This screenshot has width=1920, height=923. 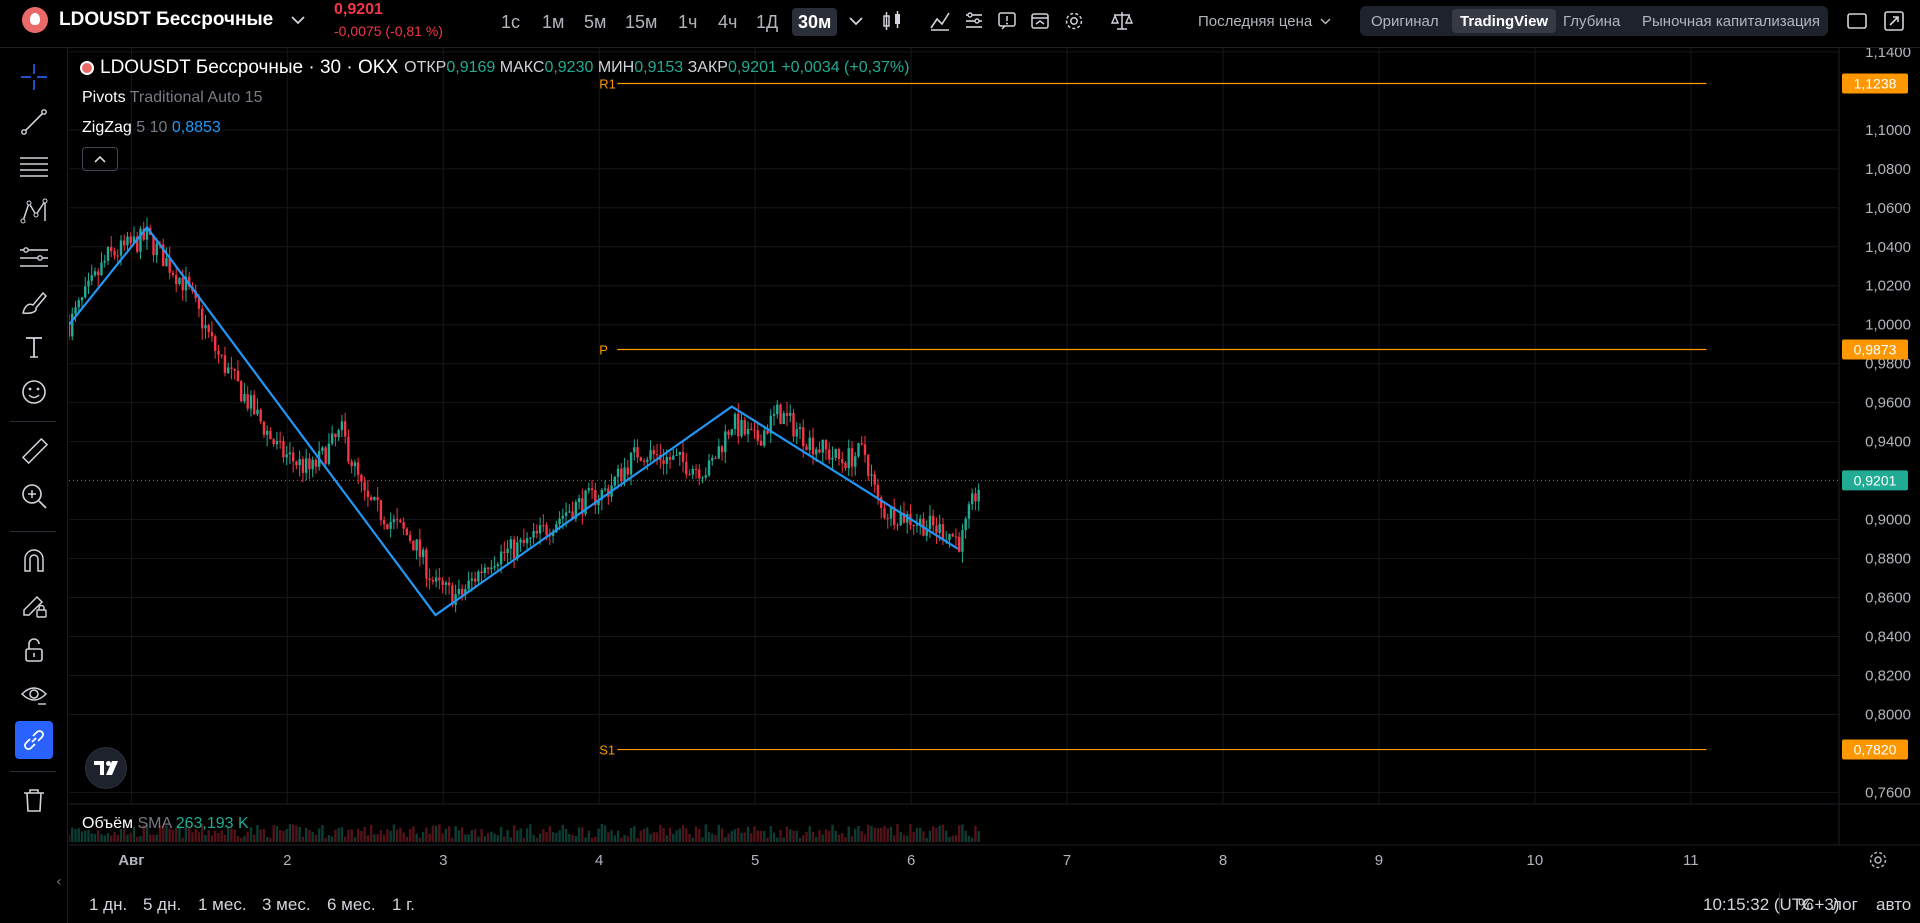 I want to click on fib-retracement-icon, so click(x=34, y=167).